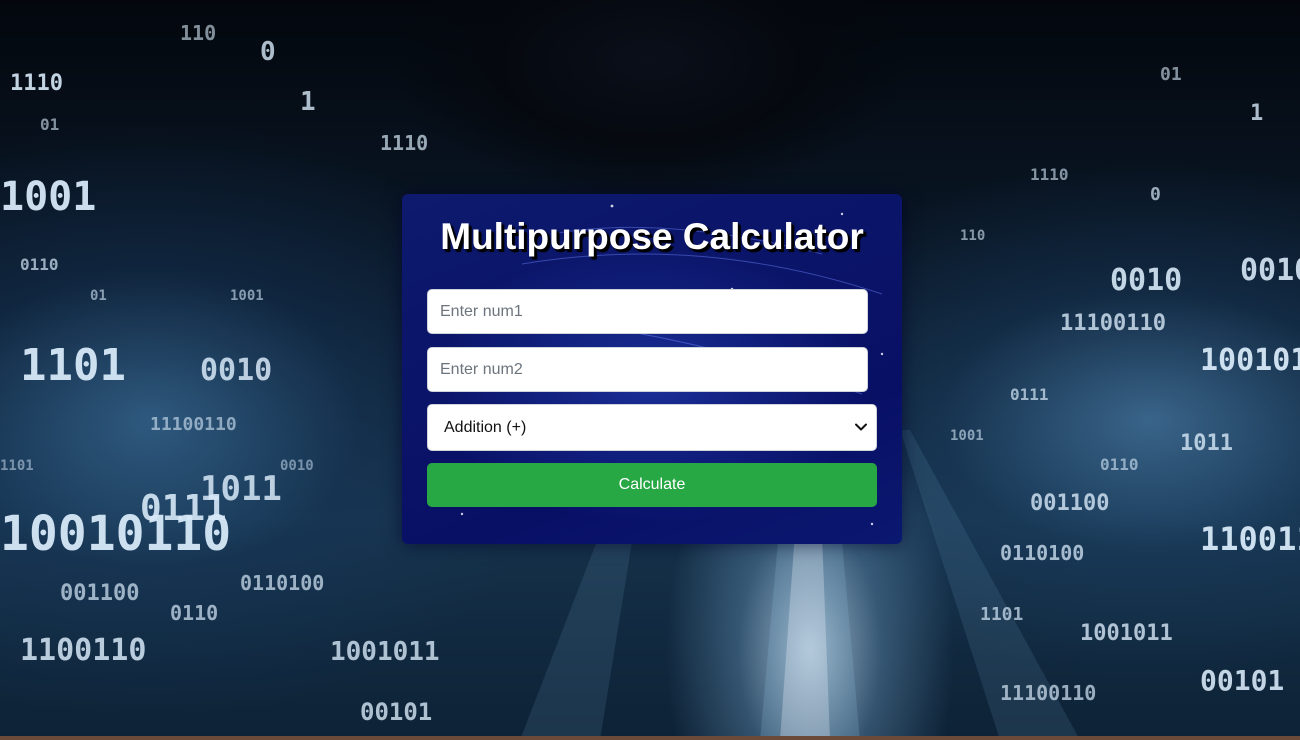 The width and height of the screenshot is (1300, 740). I want to click on bottom-edge, so click(650, 738).